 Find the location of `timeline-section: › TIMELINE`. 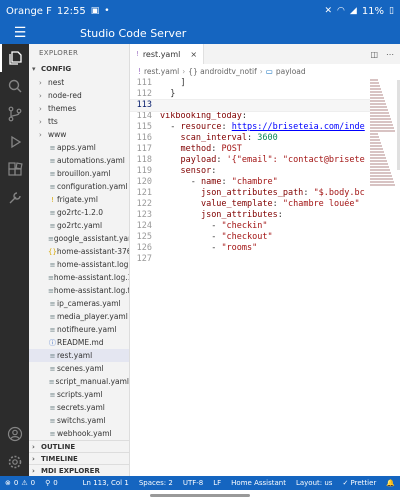

timeline-section: › TIMELINE is located at coordinates (79, 458).